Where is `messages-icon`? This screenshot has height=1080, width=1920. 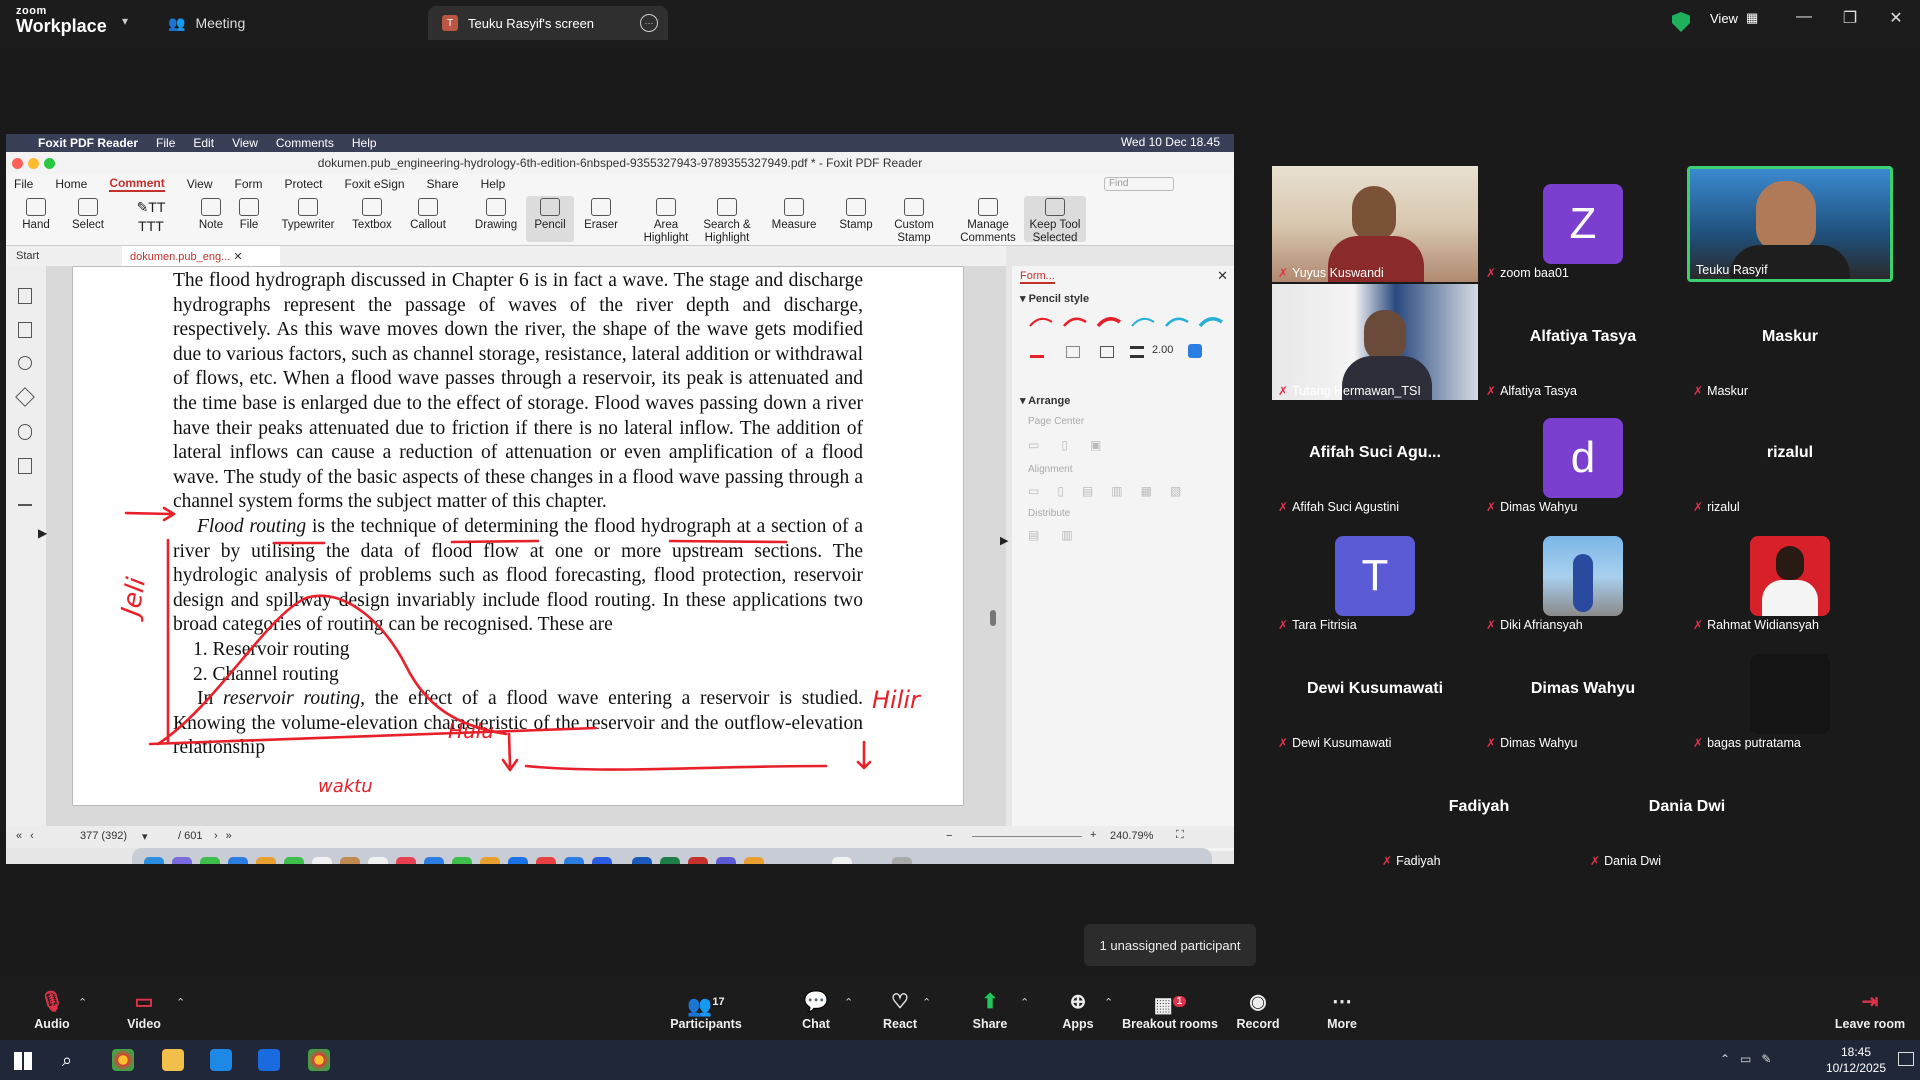
messages-icon is located at coordinates (210, 860).